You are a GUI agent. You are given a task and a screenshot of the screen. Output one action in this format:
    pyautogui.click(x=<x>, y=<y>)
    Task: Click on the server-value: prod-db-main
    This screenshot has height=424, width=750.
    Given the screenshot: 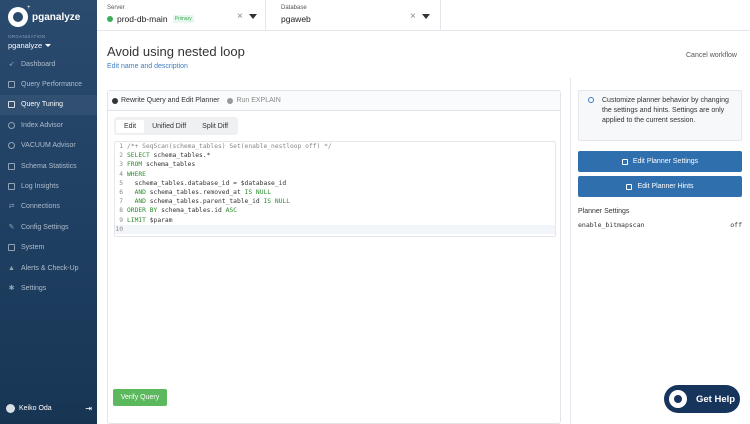 What is the action you would take?
    pyautogui.click(x=142, y=19)
    